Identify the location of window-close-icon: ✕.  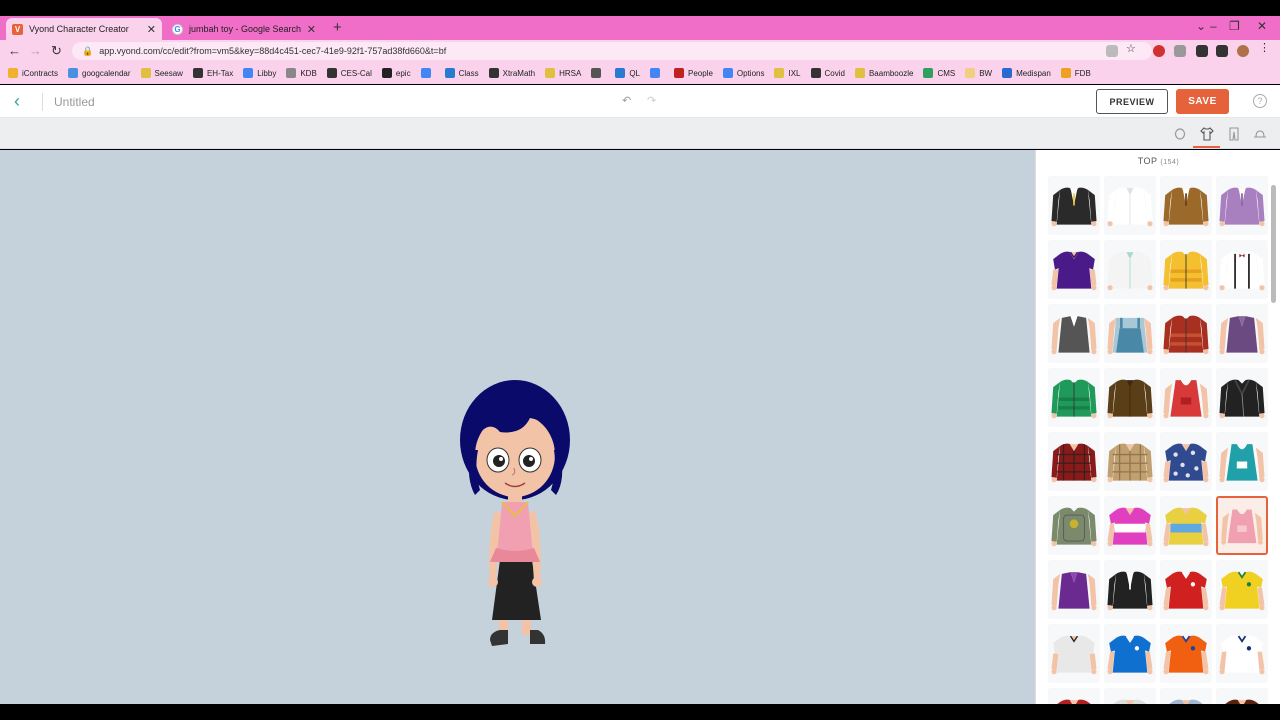
(1262, 26).